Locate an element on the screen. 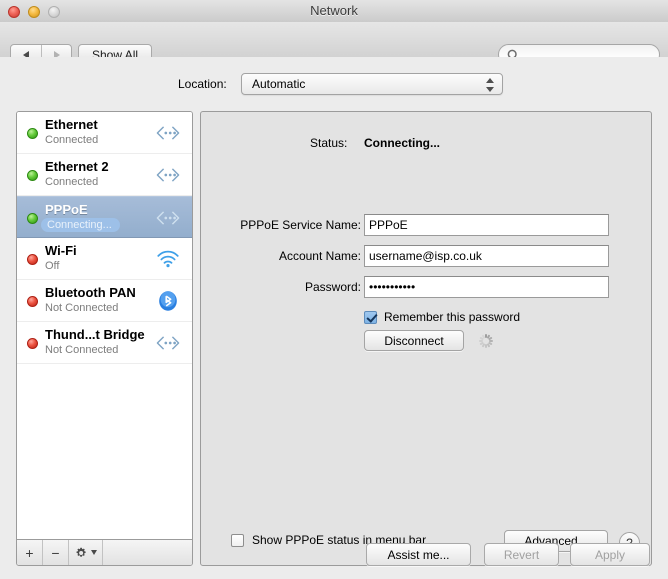 The image size is (668, 579). status-label: Status: is located at coordinates (329, 143).